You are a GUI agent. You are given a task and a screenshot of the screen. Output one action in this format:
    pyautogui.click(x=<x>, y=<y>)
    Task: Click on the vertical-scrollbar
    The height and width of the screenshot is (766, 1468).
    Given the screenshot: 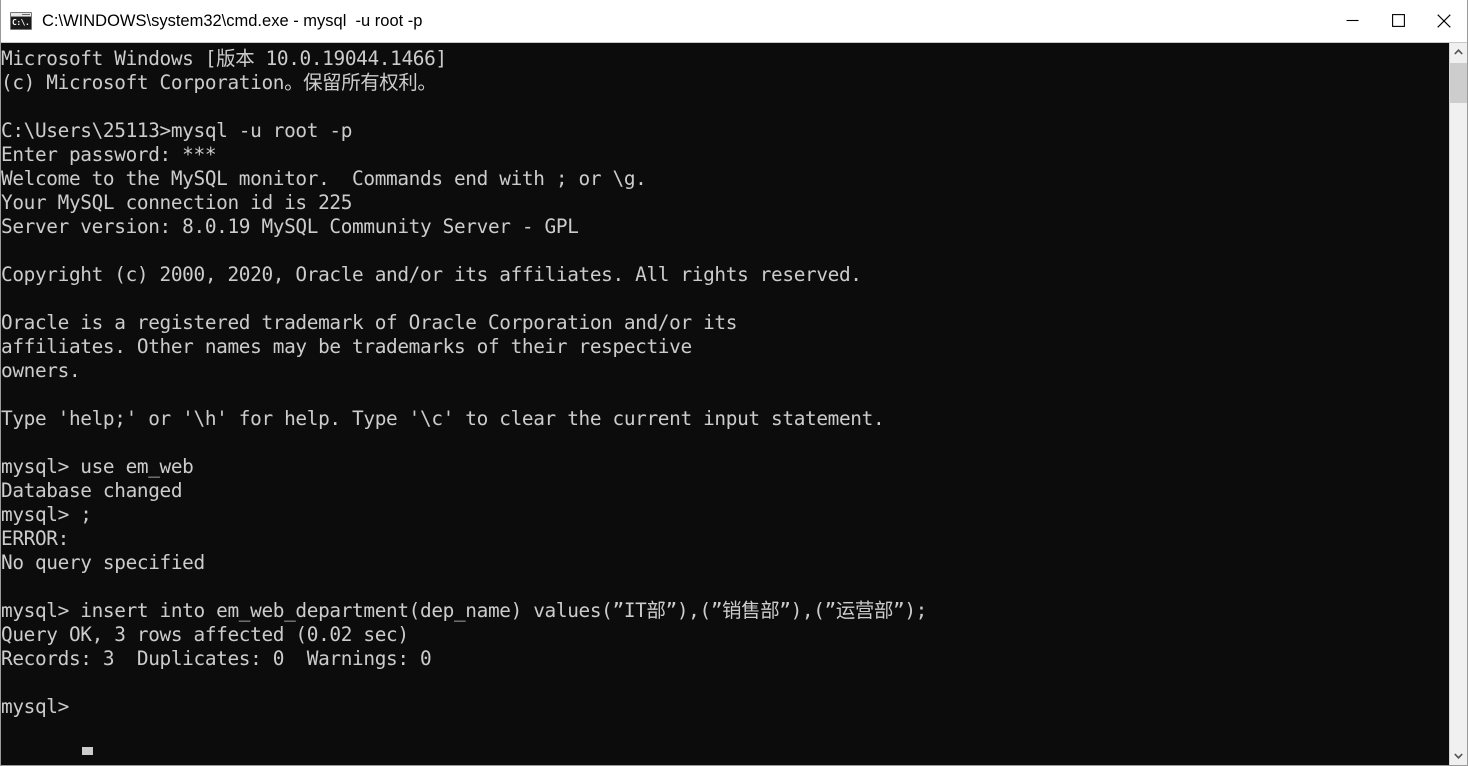 What is the action you would take?
    pyautogui.click(x=1458, y=404)
    